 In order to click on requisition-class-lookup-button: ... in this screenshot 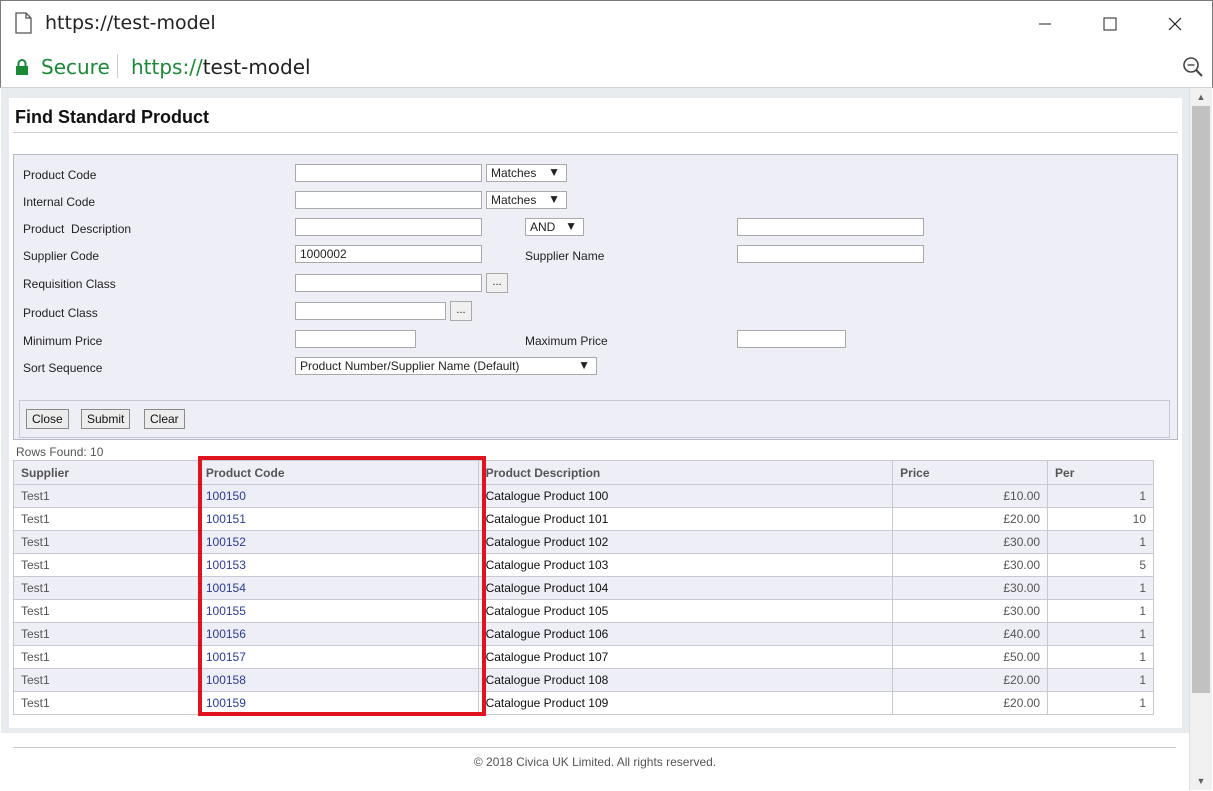, I will do `click(497, 283)`.